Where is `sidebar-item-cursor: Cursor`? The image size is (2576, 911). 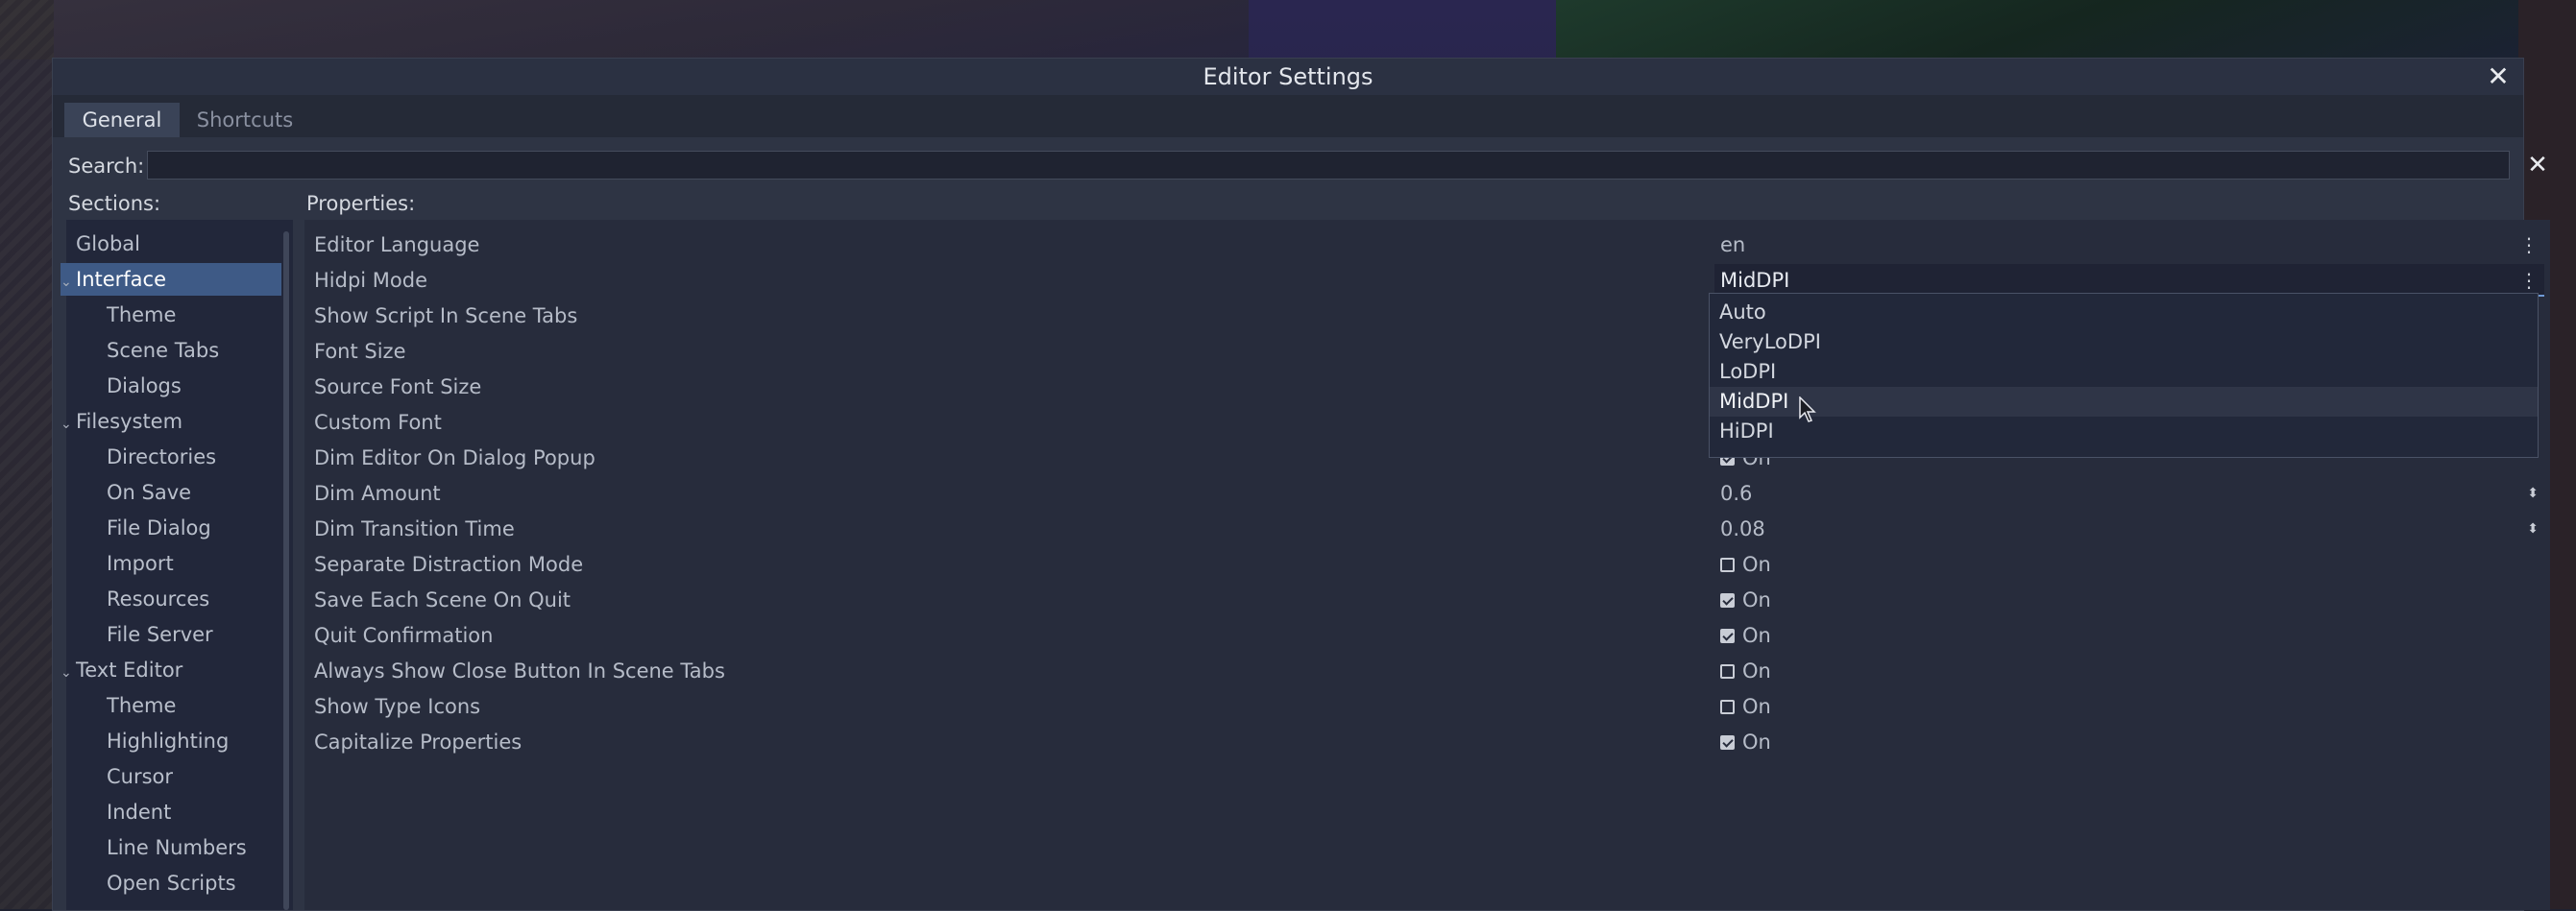
sidebar-item-cursor: Cursor is located at coordinates (140, 776).